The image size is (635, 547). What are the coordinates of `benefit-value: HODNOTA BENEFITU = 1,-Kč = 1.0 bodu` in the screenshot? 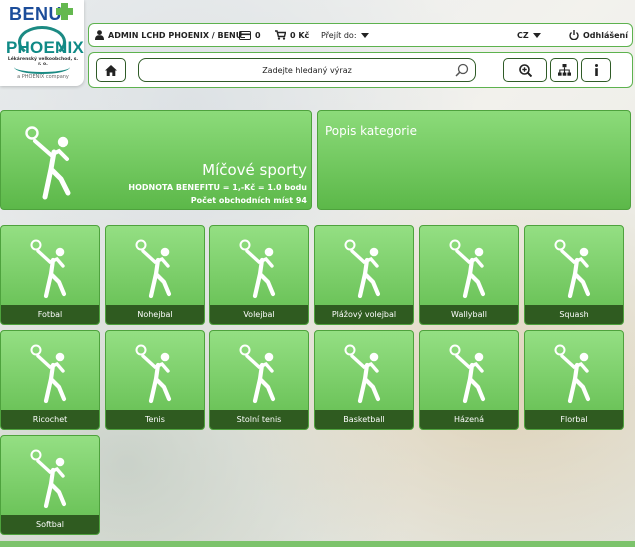 It's located at (217, 187).